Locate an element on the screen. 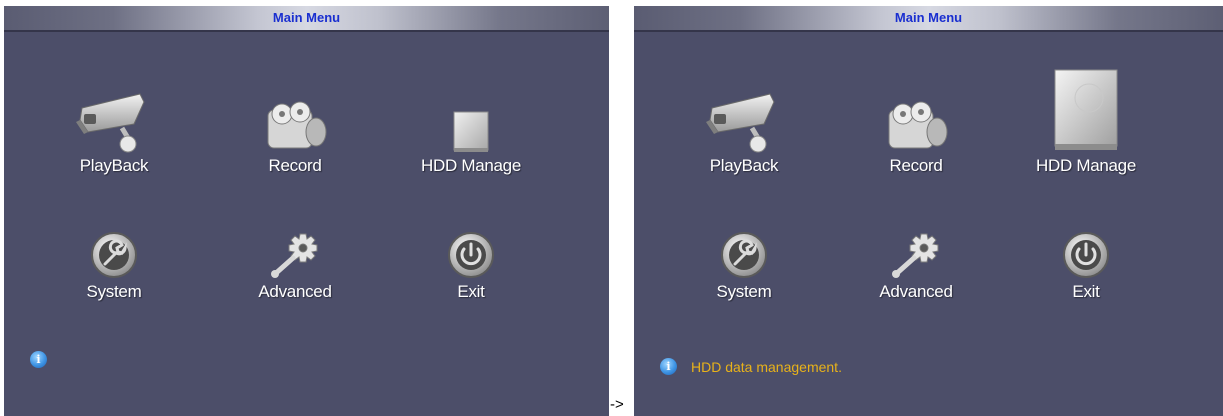  menu-item-hdd-manage-selected: HDD Manage is located at coordinates (1086, 123).